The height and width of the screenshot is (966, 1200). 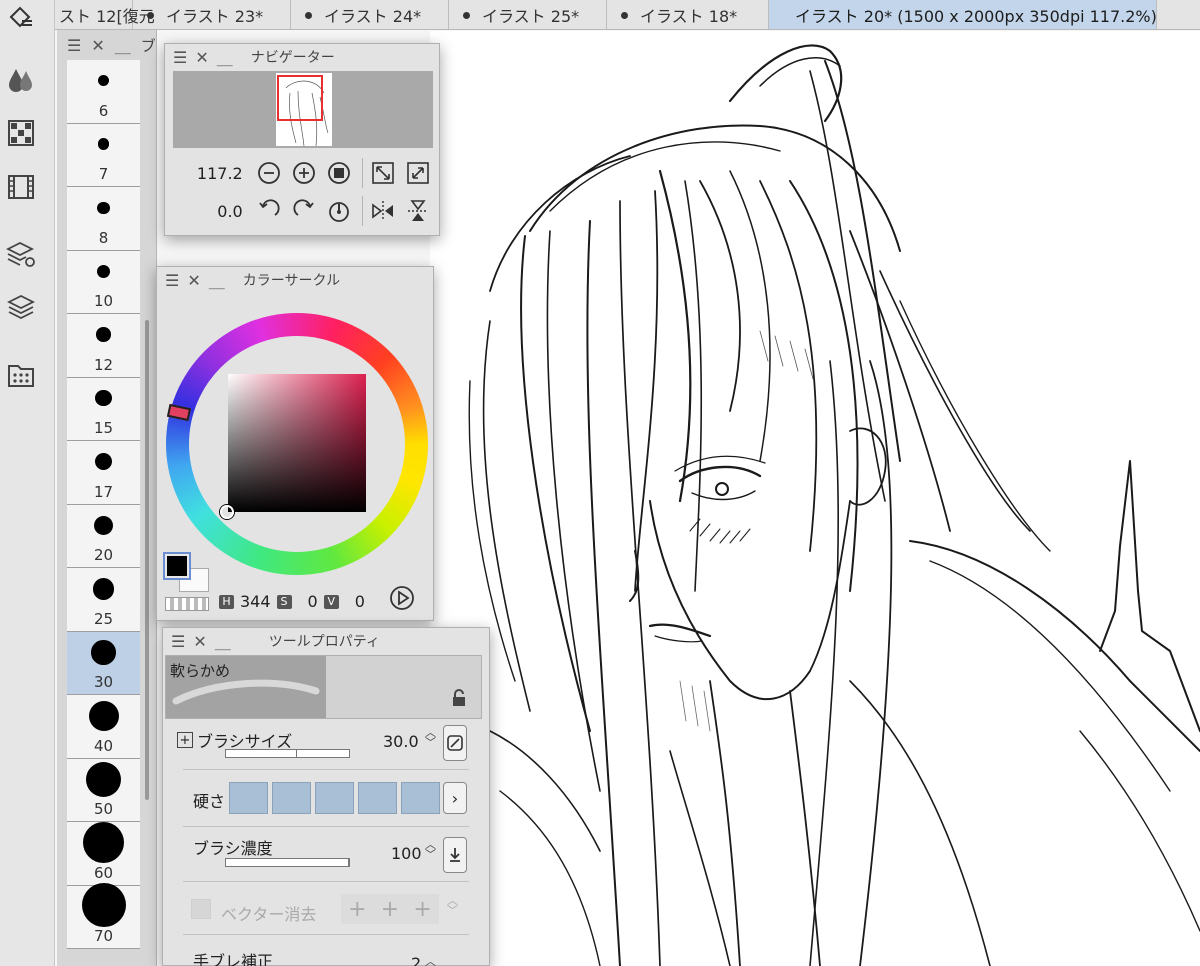 What do you see at coordinates (103, 790) in the screenshot?
I see `brush-size-item: 50` at bounding box center [103, 790].